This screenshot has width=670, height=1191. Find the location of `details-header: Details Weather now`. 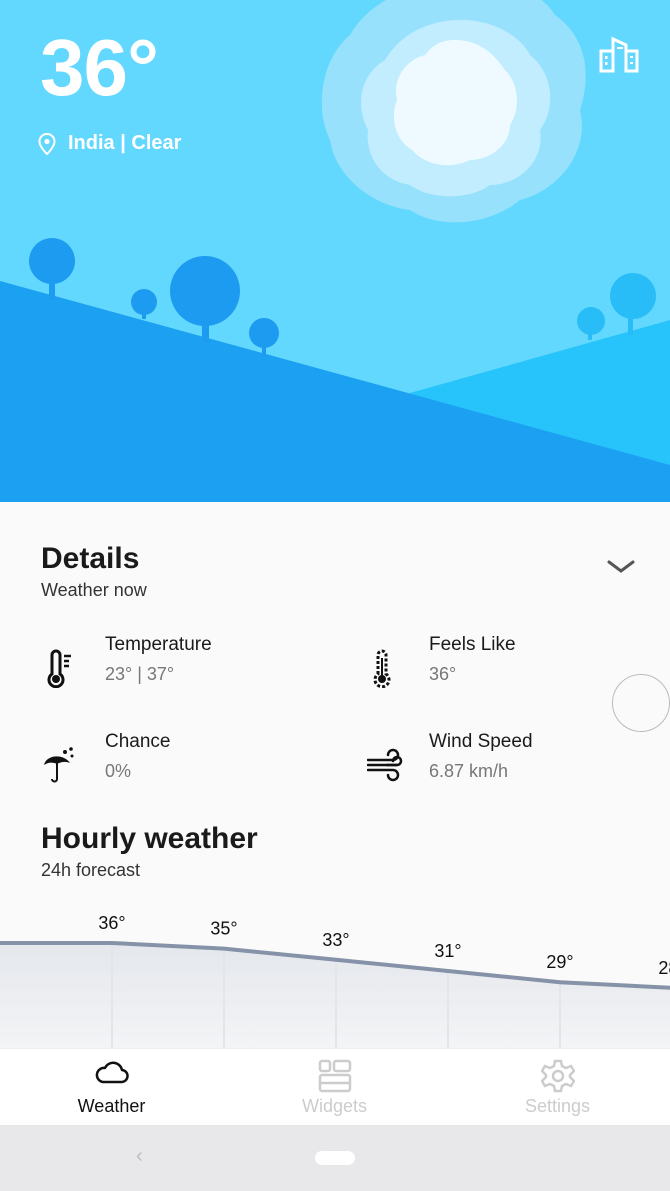

details-header: Details Weather now is located at coordinates (94, 571).